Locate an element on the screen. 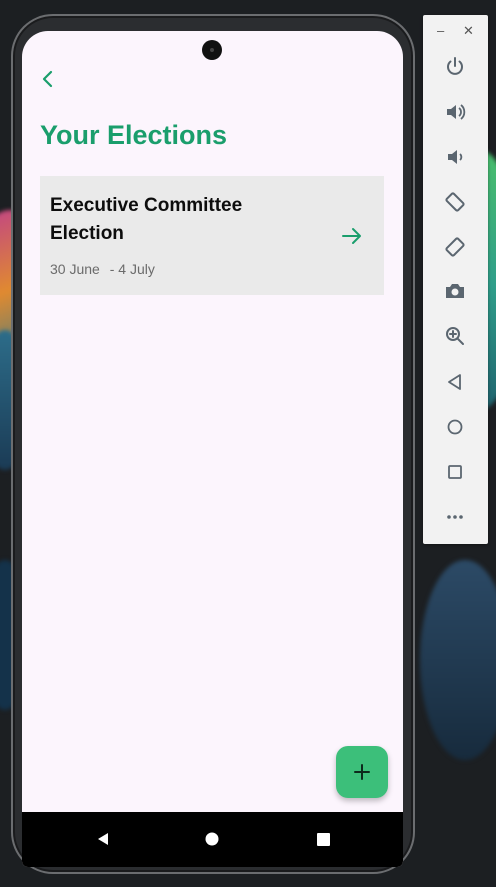 The height and width of the screenshot is (887, 496). rotate-right-button is located at coordinates (455, 247).